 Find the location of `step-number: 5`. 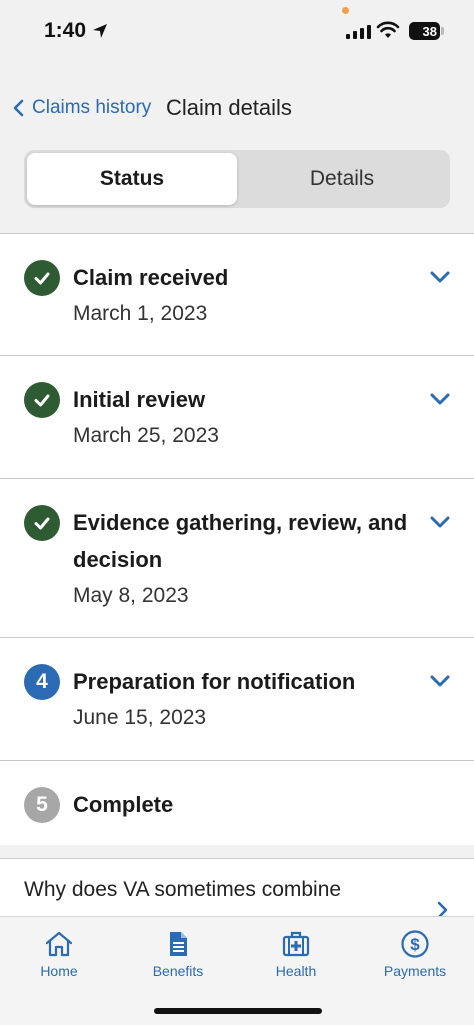

step-number: 5 is located at coordinates (42, 804).